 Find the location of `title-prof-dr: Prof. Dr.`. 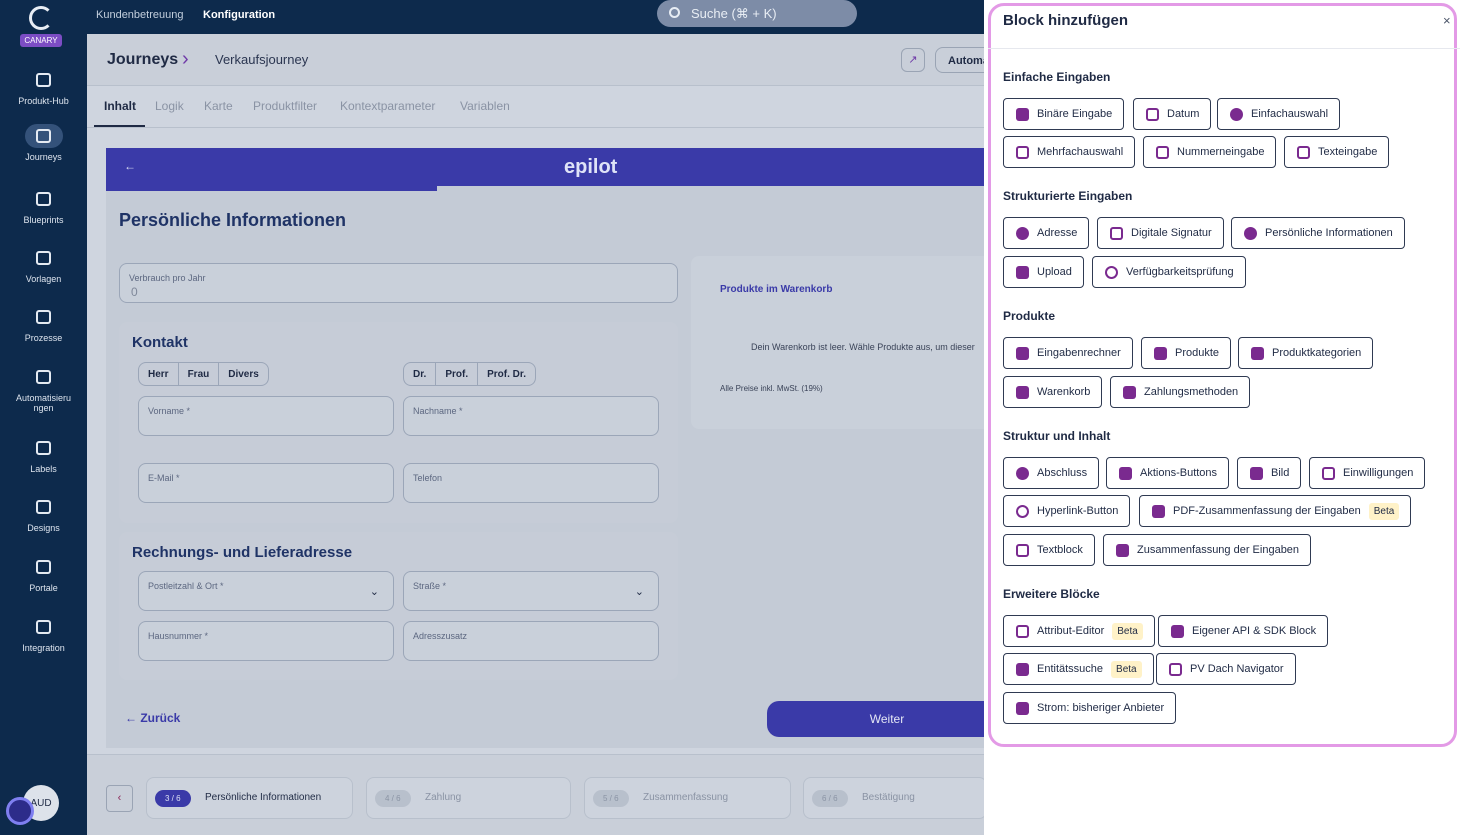

title-prof-dr: Prof. Dr. is located at coordinates (506, 374).